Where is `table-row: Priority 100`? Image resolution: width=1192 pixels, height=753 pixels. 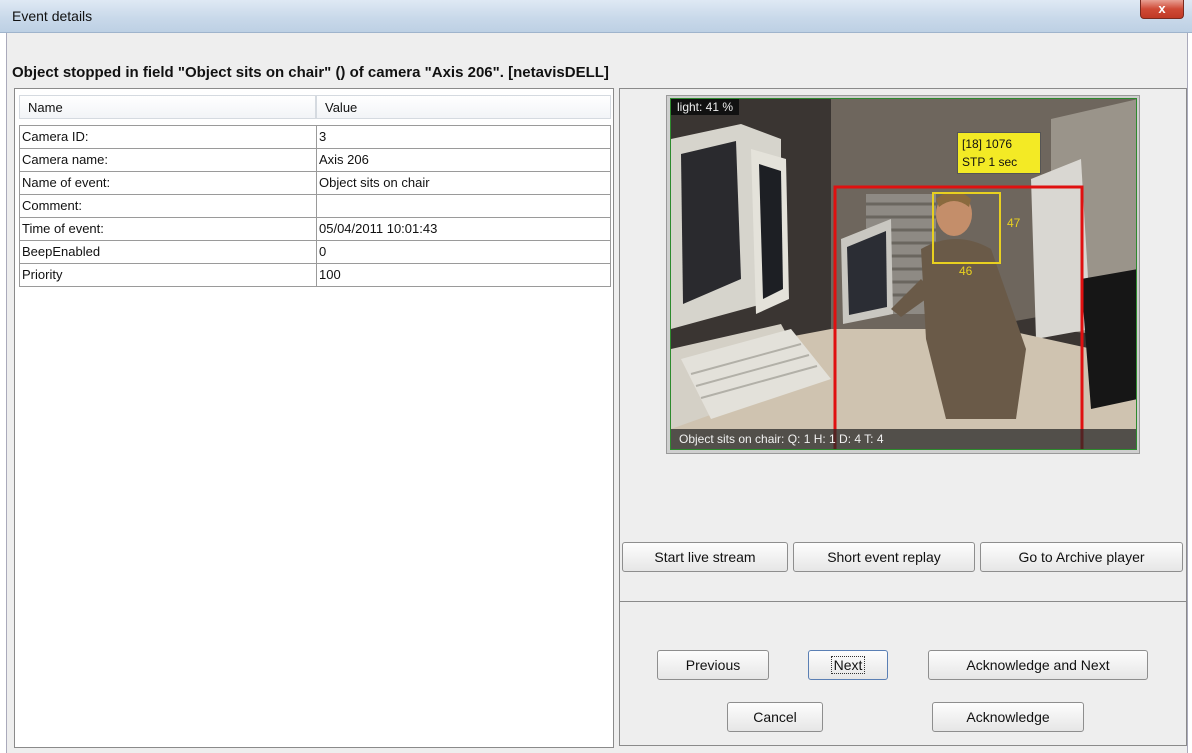 table-row: Priority 100 is located at coordinates (315, 275).